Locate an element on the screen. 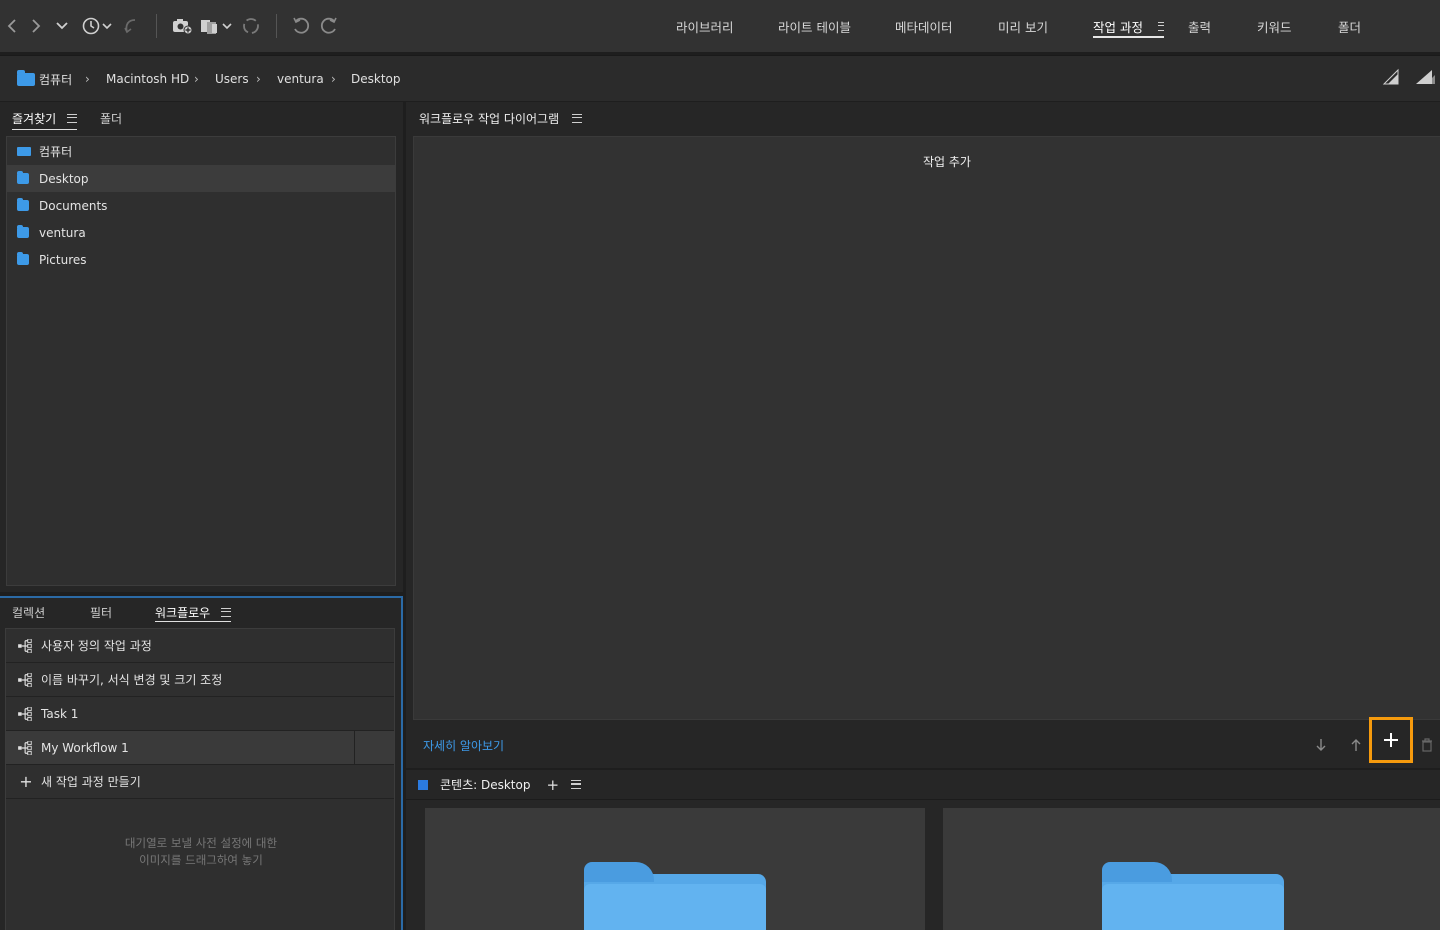 The width and height of the screenshot is (1440, 930). workflow-label: Task 1 is located at coordinates (60, 713).